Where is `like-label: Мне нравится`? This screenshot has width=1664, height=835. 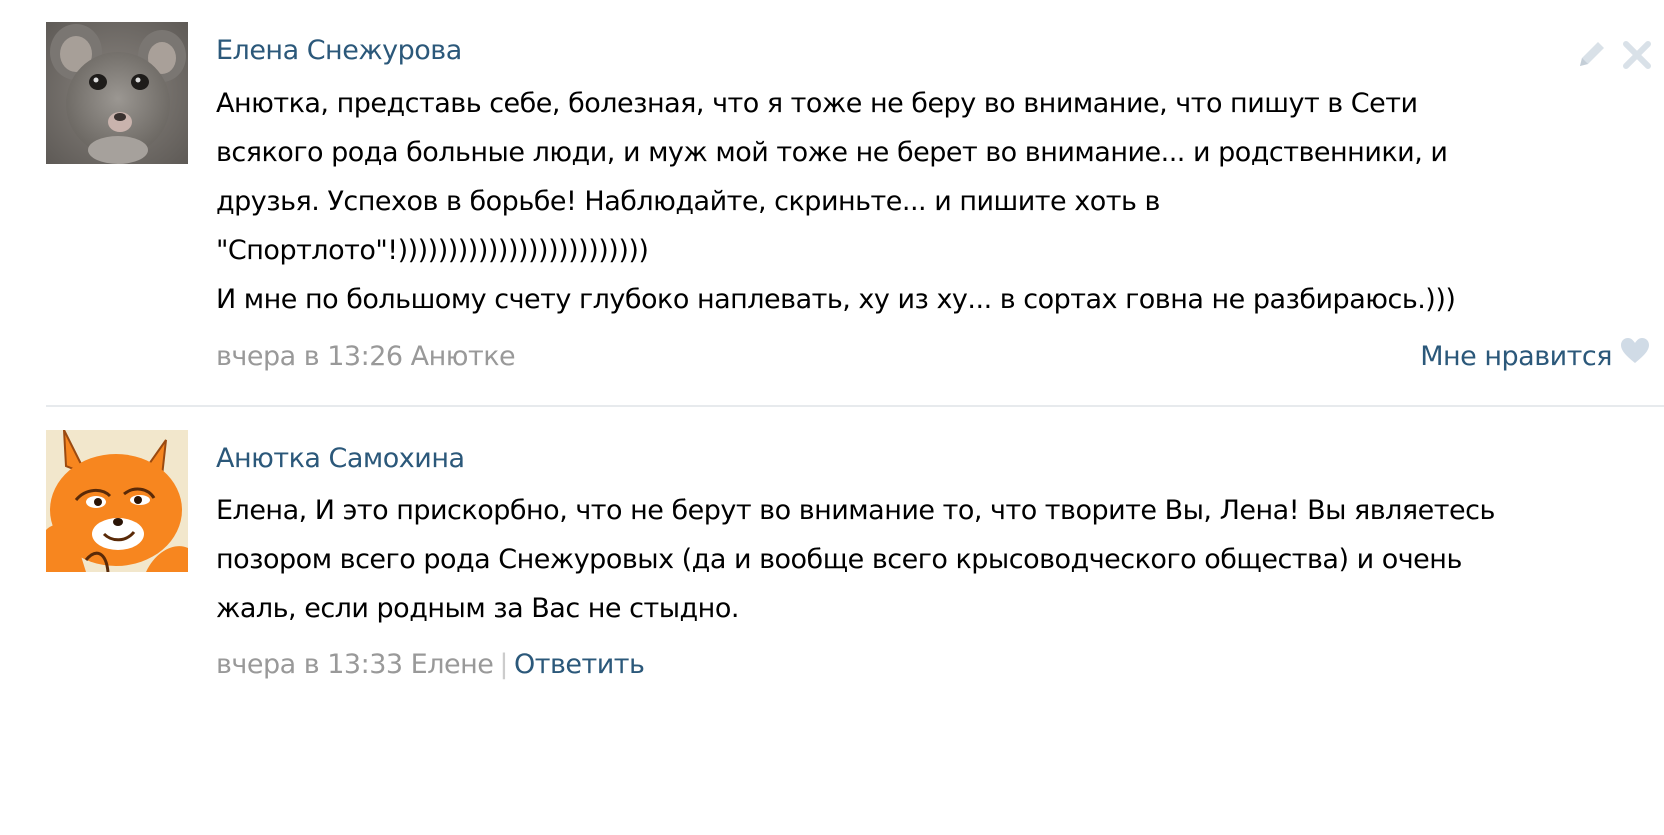 like-label: Мне нравится is located at coordinates (1516, 356).